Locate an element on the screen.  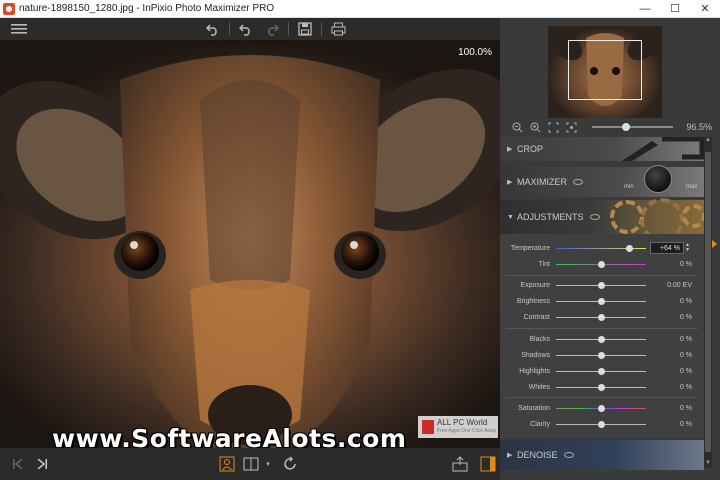
shadows-slider is located at coordinates (601, 355).